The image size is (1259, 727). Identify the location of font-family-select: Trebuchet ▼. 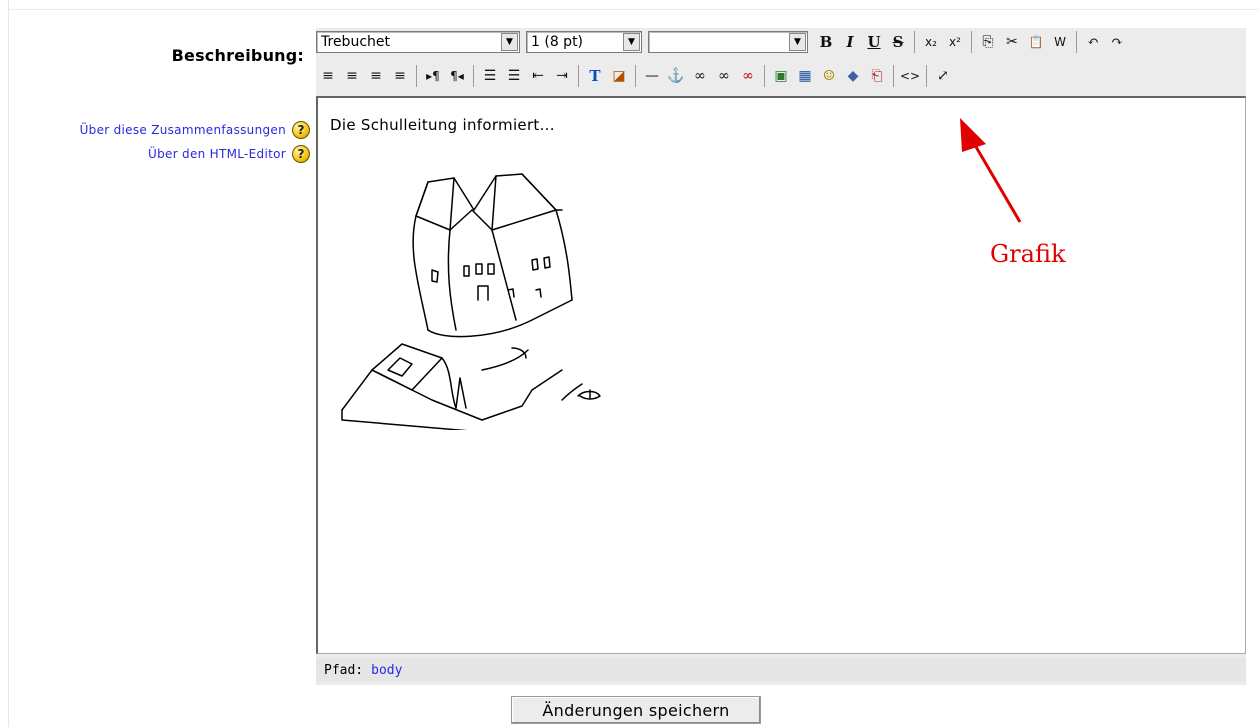
(418, 42).